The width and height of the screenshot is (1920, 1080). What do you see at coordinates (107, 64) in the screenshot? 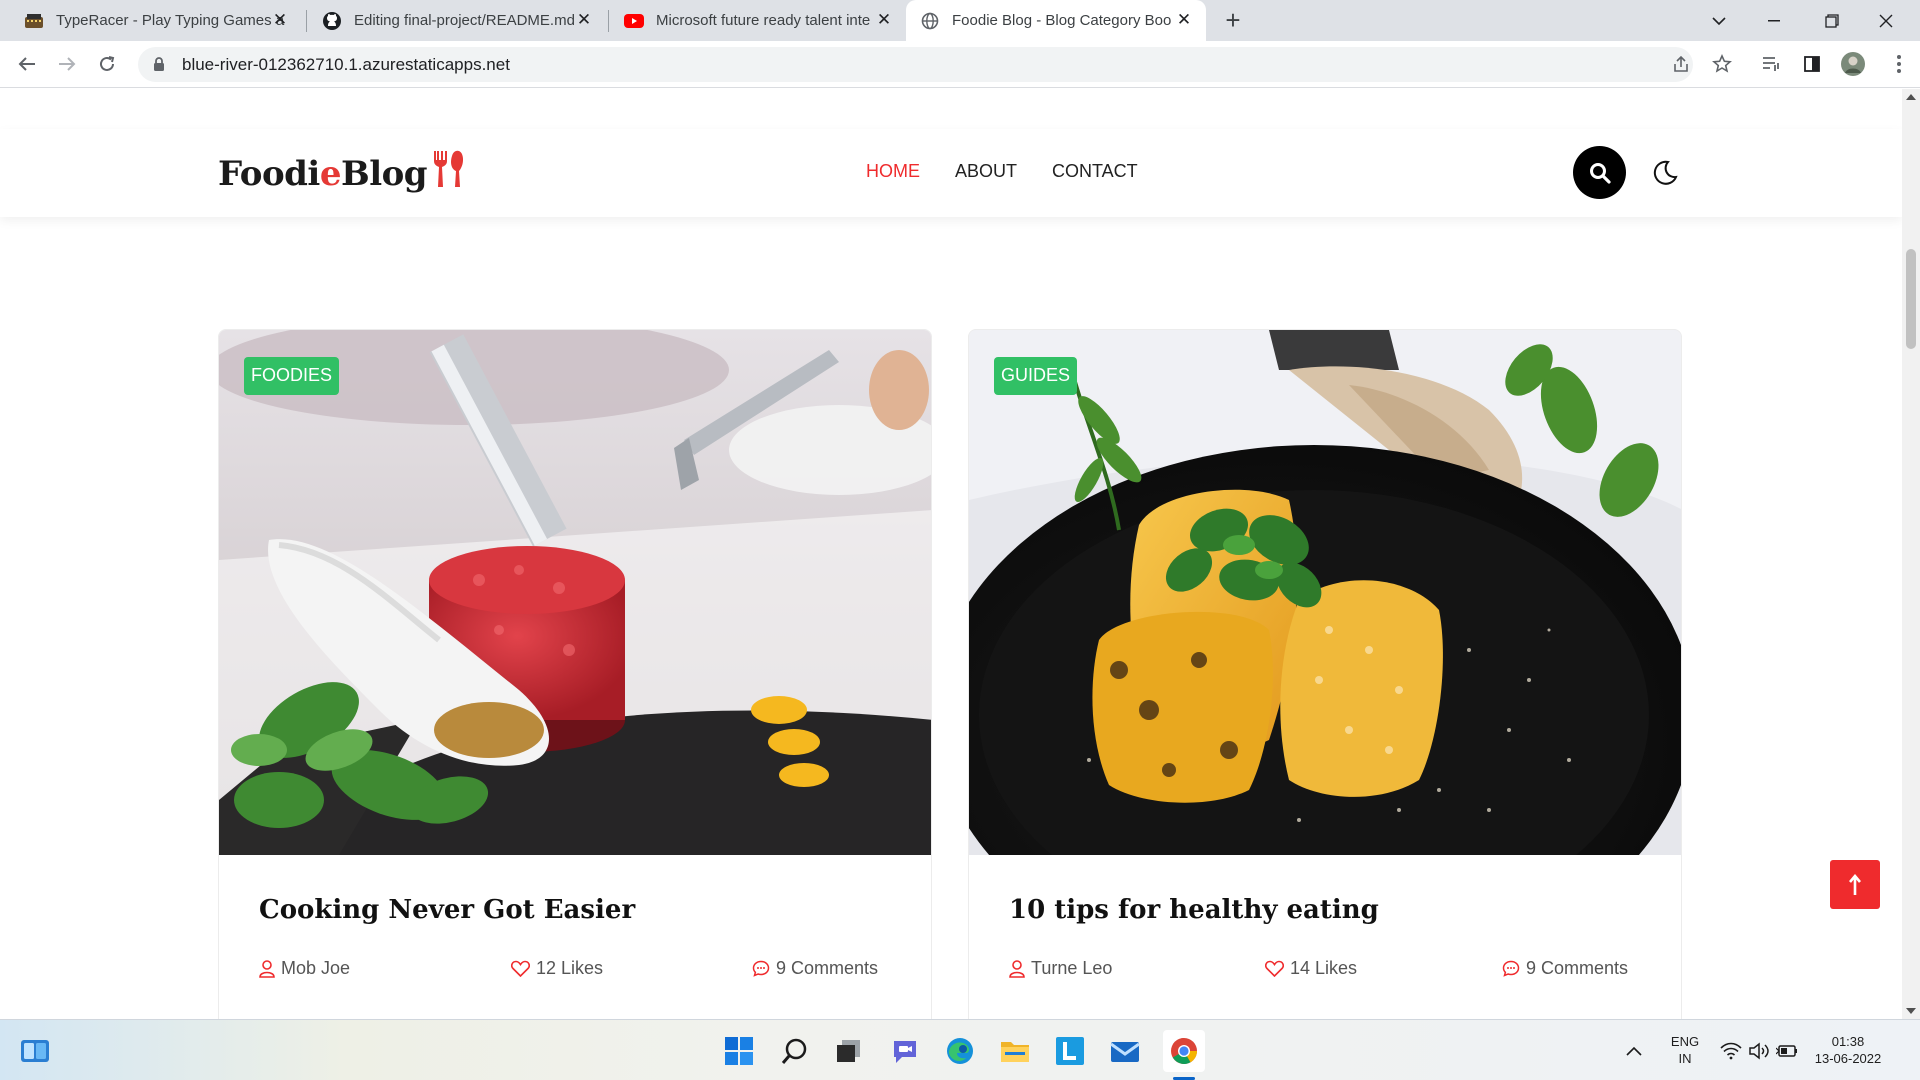
I see `reload-icon` at bounding box center [107, 64].